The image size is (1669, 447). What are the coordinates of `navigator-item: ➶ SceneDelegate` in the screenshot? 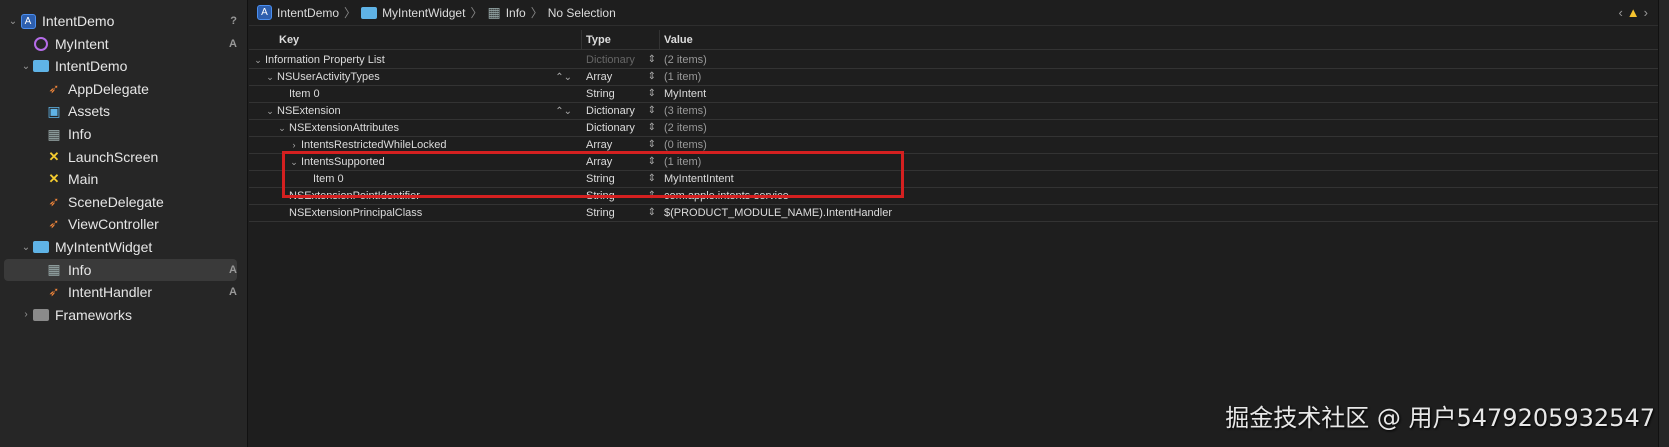 It's located at (120, 202).